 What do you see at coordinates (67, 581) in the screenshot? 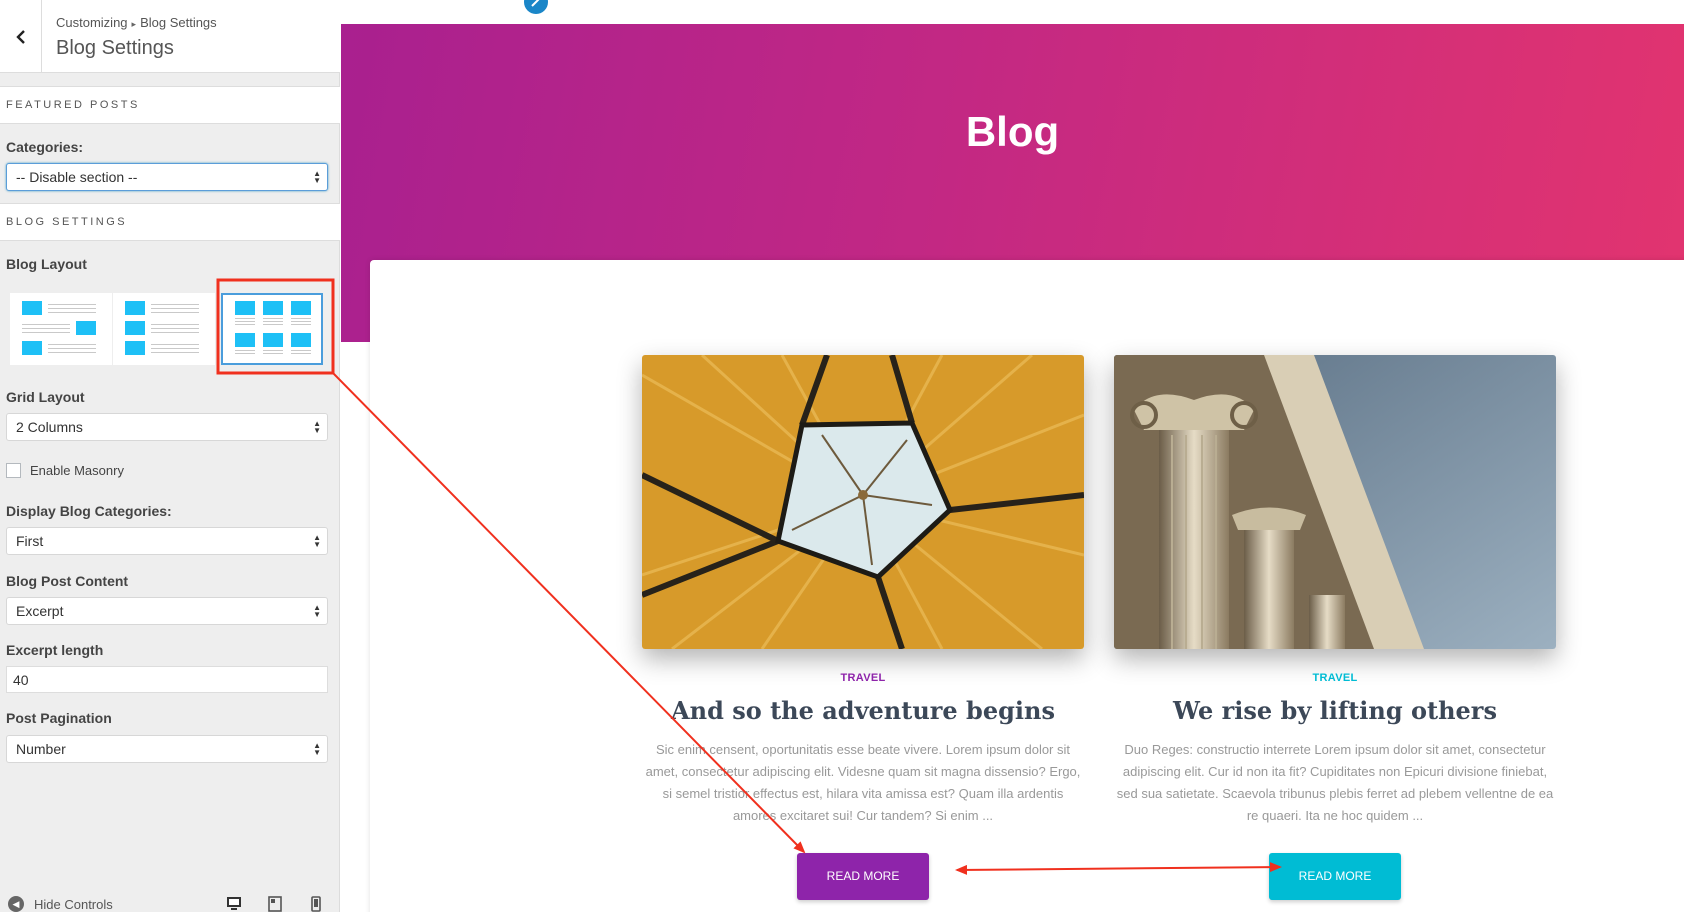
I see `post-content-label: Blog Post Content` at bounding box center [67, 581].